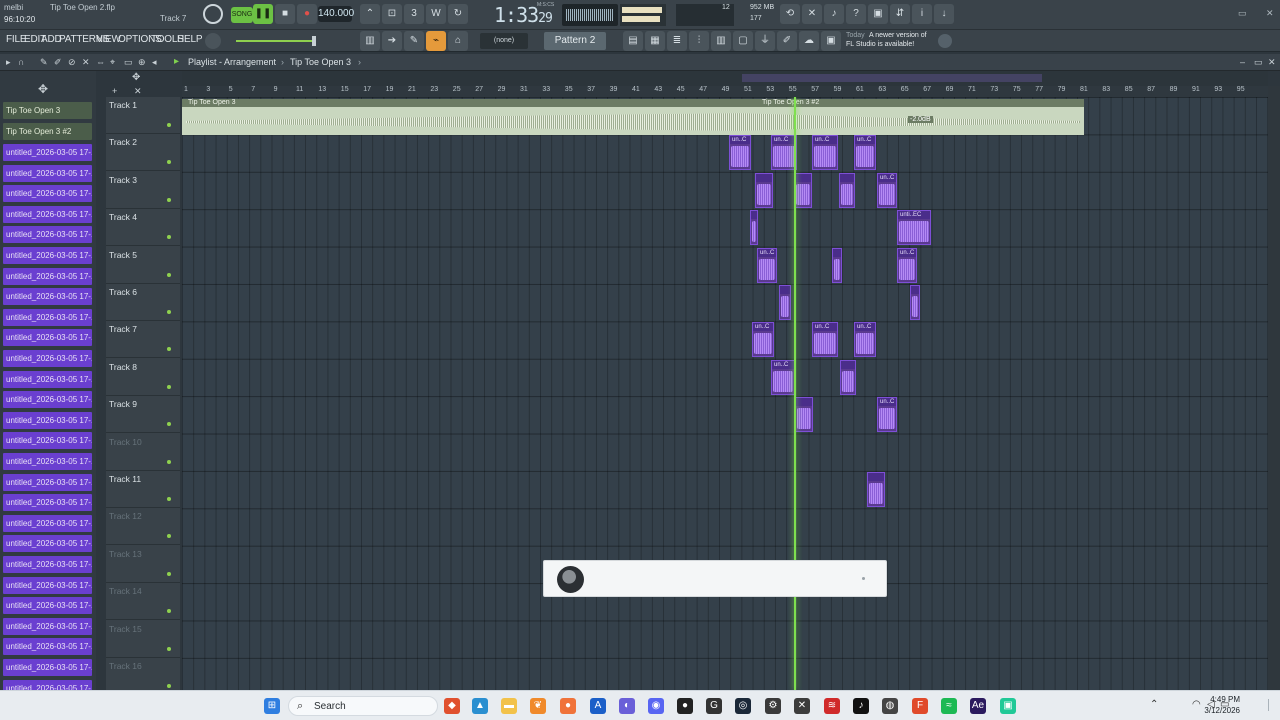 The width and height of the screenshot is (1280, 720). I want to click on cloud-icon: ☁, so click(809, 41).